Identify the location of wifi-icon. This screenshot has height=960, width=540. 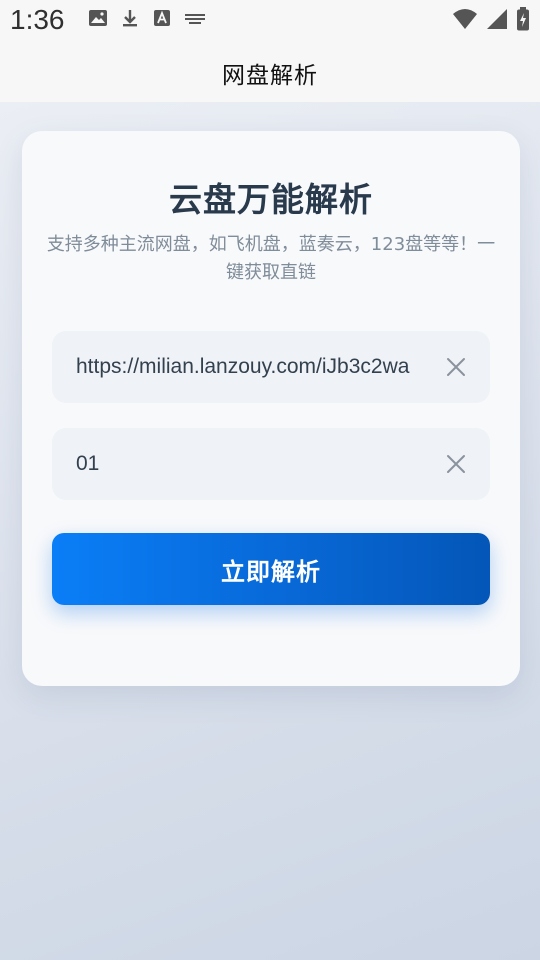
(465, 19).